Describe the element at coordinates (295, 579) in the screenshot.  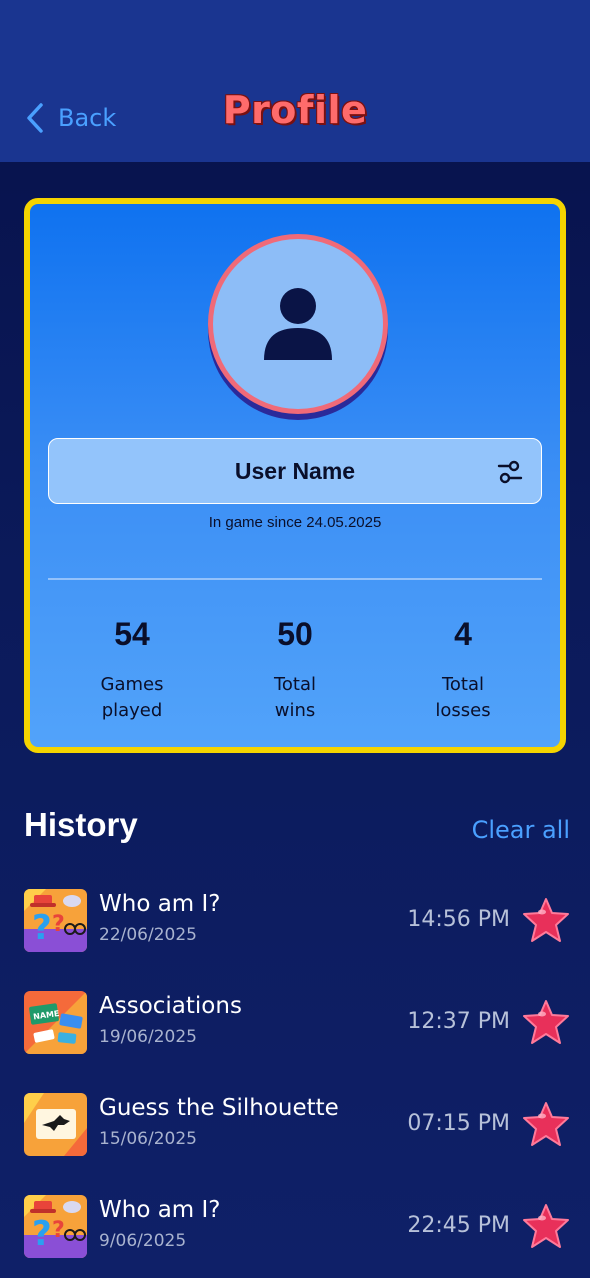
I see `divider` at that location.